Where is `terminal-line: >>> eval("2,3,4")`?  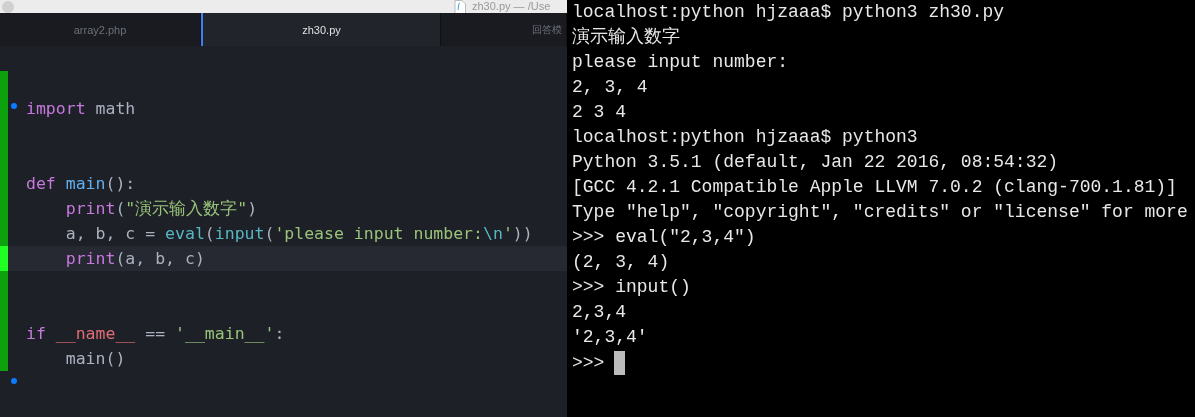
terminal-line: >>> eval("2,3,4") is located at coordinates (664, 237).